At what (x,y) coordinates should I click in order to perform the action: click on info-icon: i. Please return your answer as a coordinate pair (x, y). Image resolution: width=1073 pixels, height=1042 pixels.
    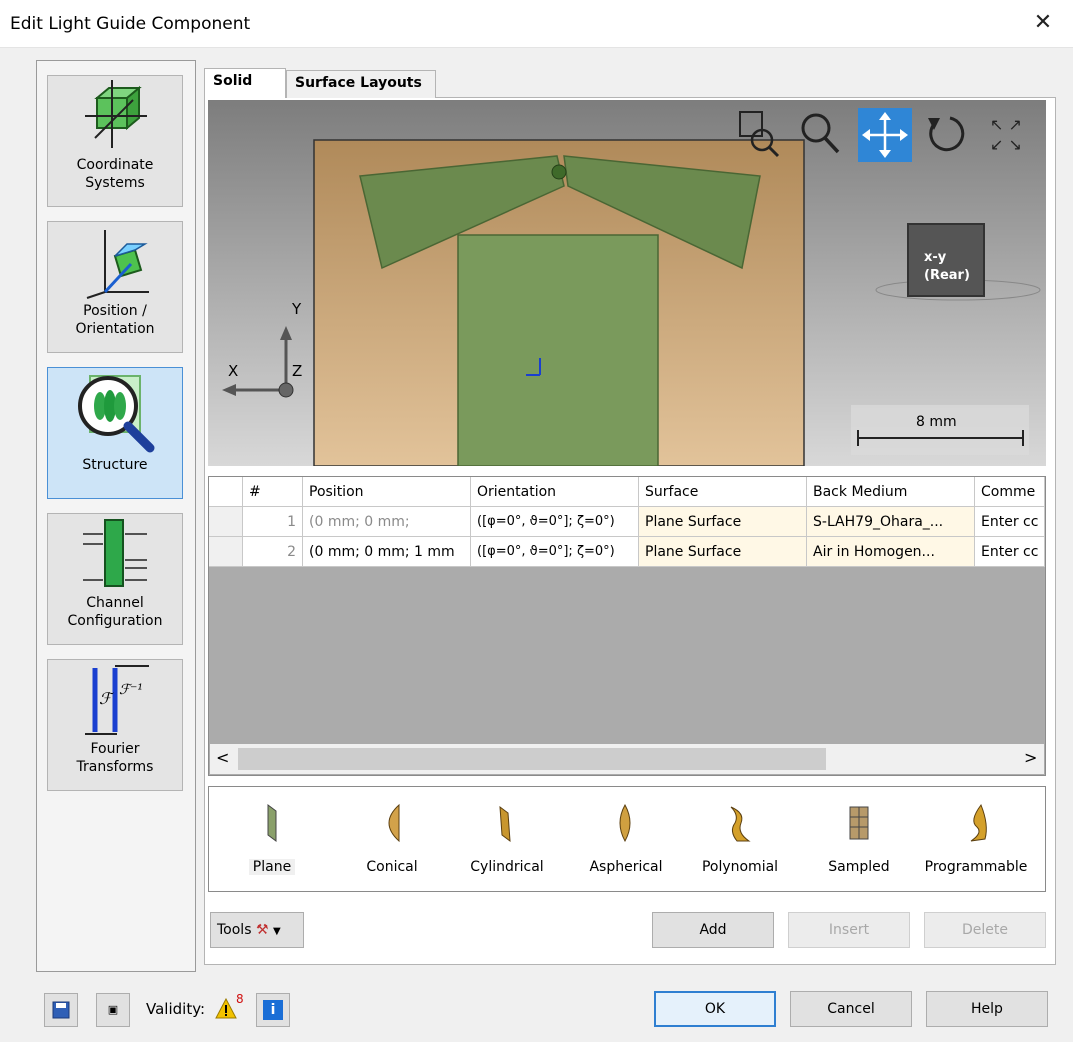
    Looking at the image, I should click on (273, 1010).